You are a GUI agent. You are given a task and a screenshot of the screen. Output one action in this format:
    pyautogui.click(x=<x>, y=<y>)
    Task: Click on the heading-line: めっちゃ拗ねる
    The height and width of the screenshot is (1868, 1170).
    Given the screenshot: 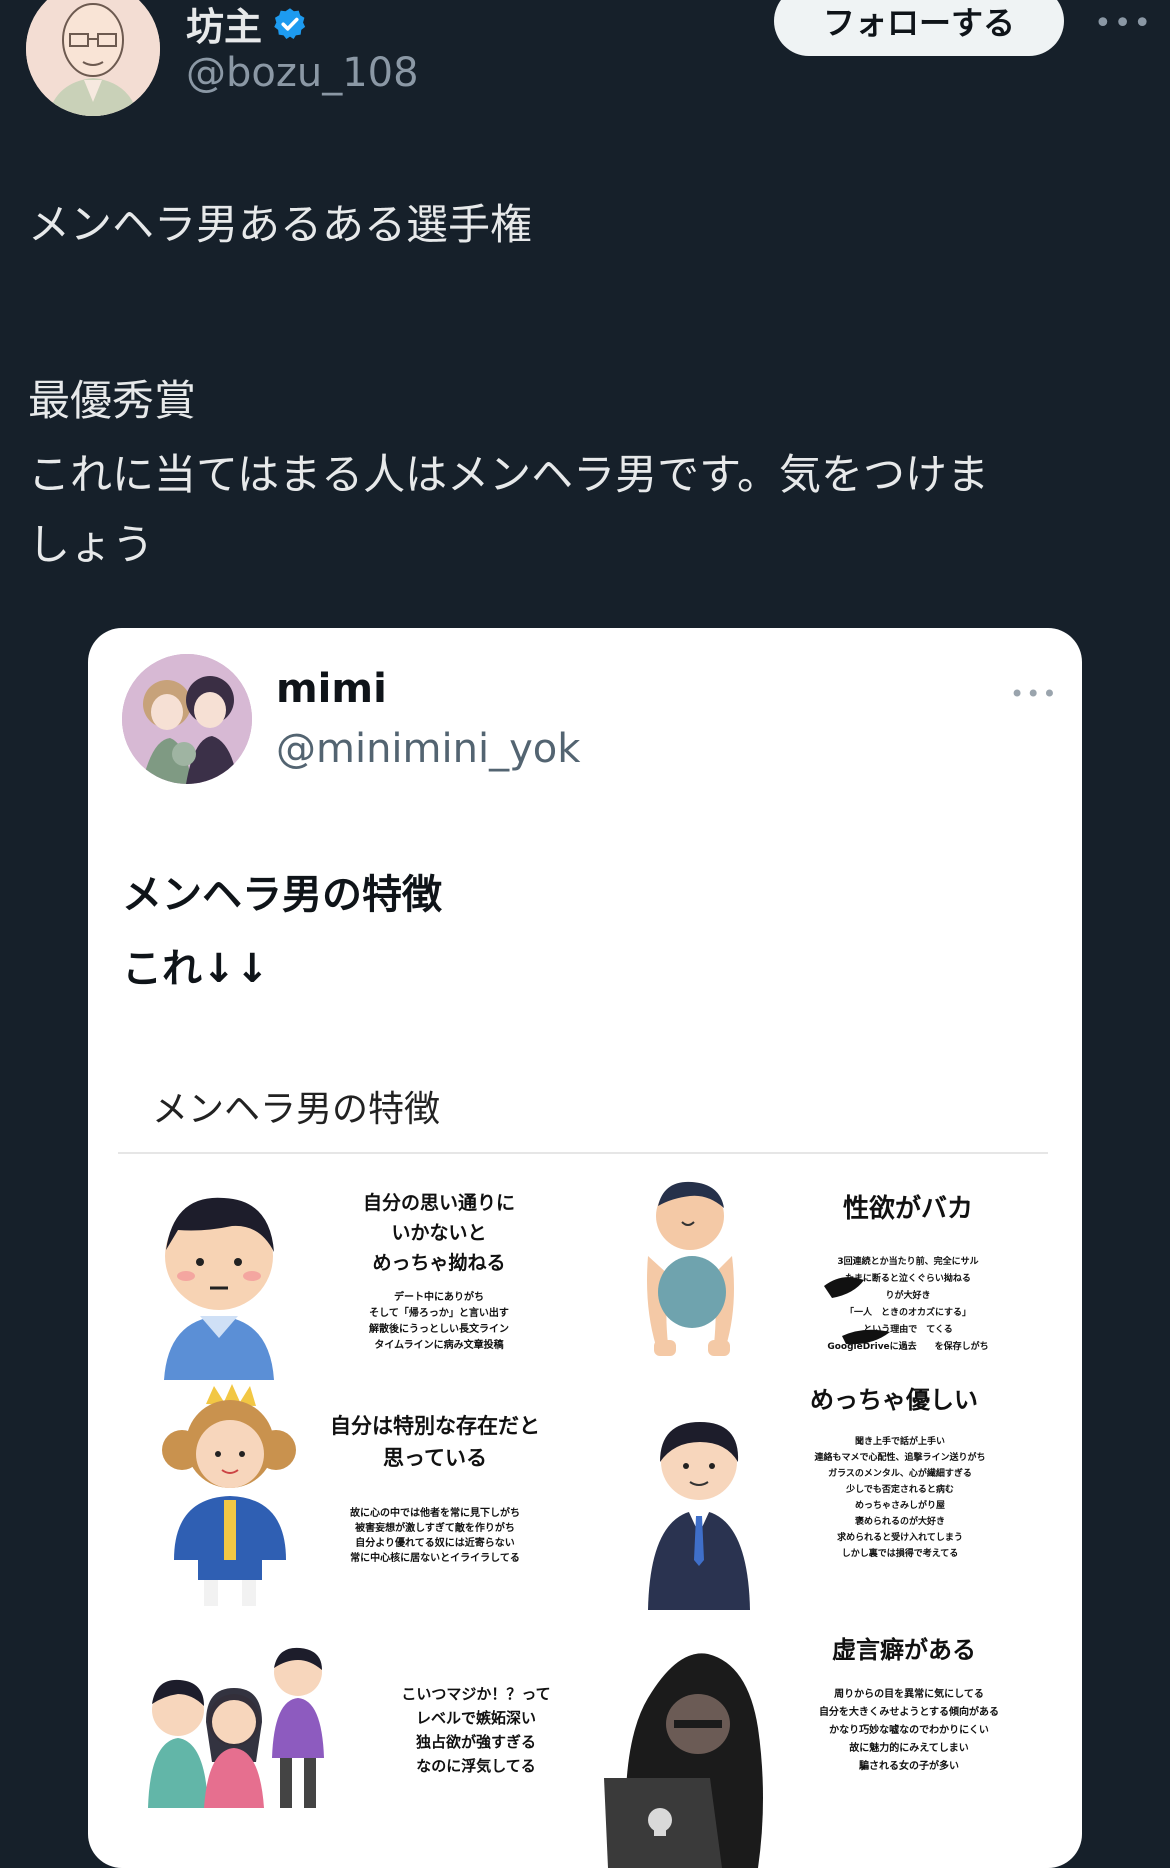 What is the action you would take?
    pyautogui.click(x=439, y=1263)
    